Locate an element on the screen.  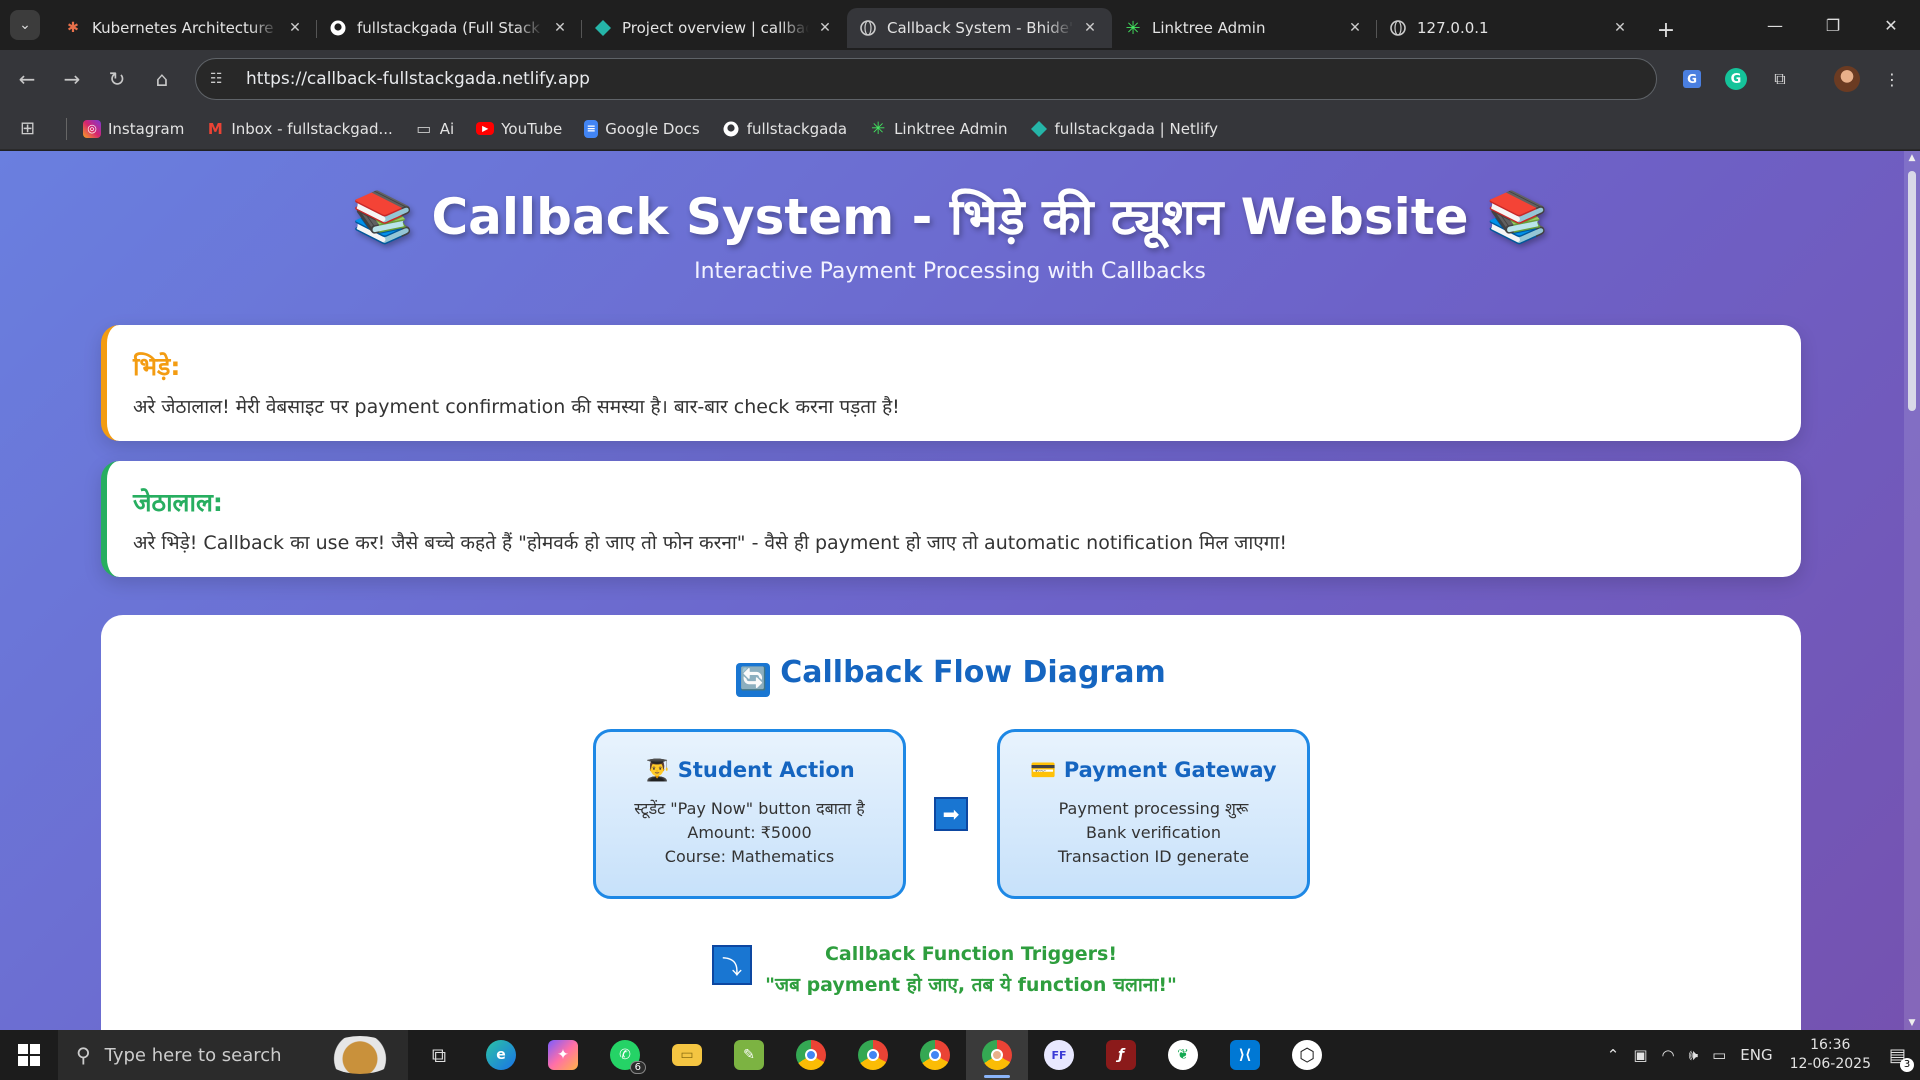
refresh-icon: 🔄 is located at coordinates (753, 680).